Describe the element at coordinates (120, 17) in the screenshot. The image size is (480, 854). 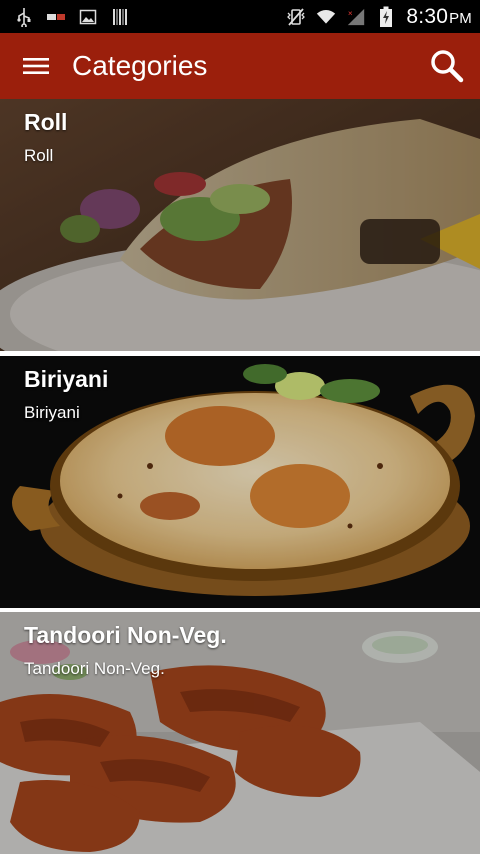
I see `barcode-icon` at that location.